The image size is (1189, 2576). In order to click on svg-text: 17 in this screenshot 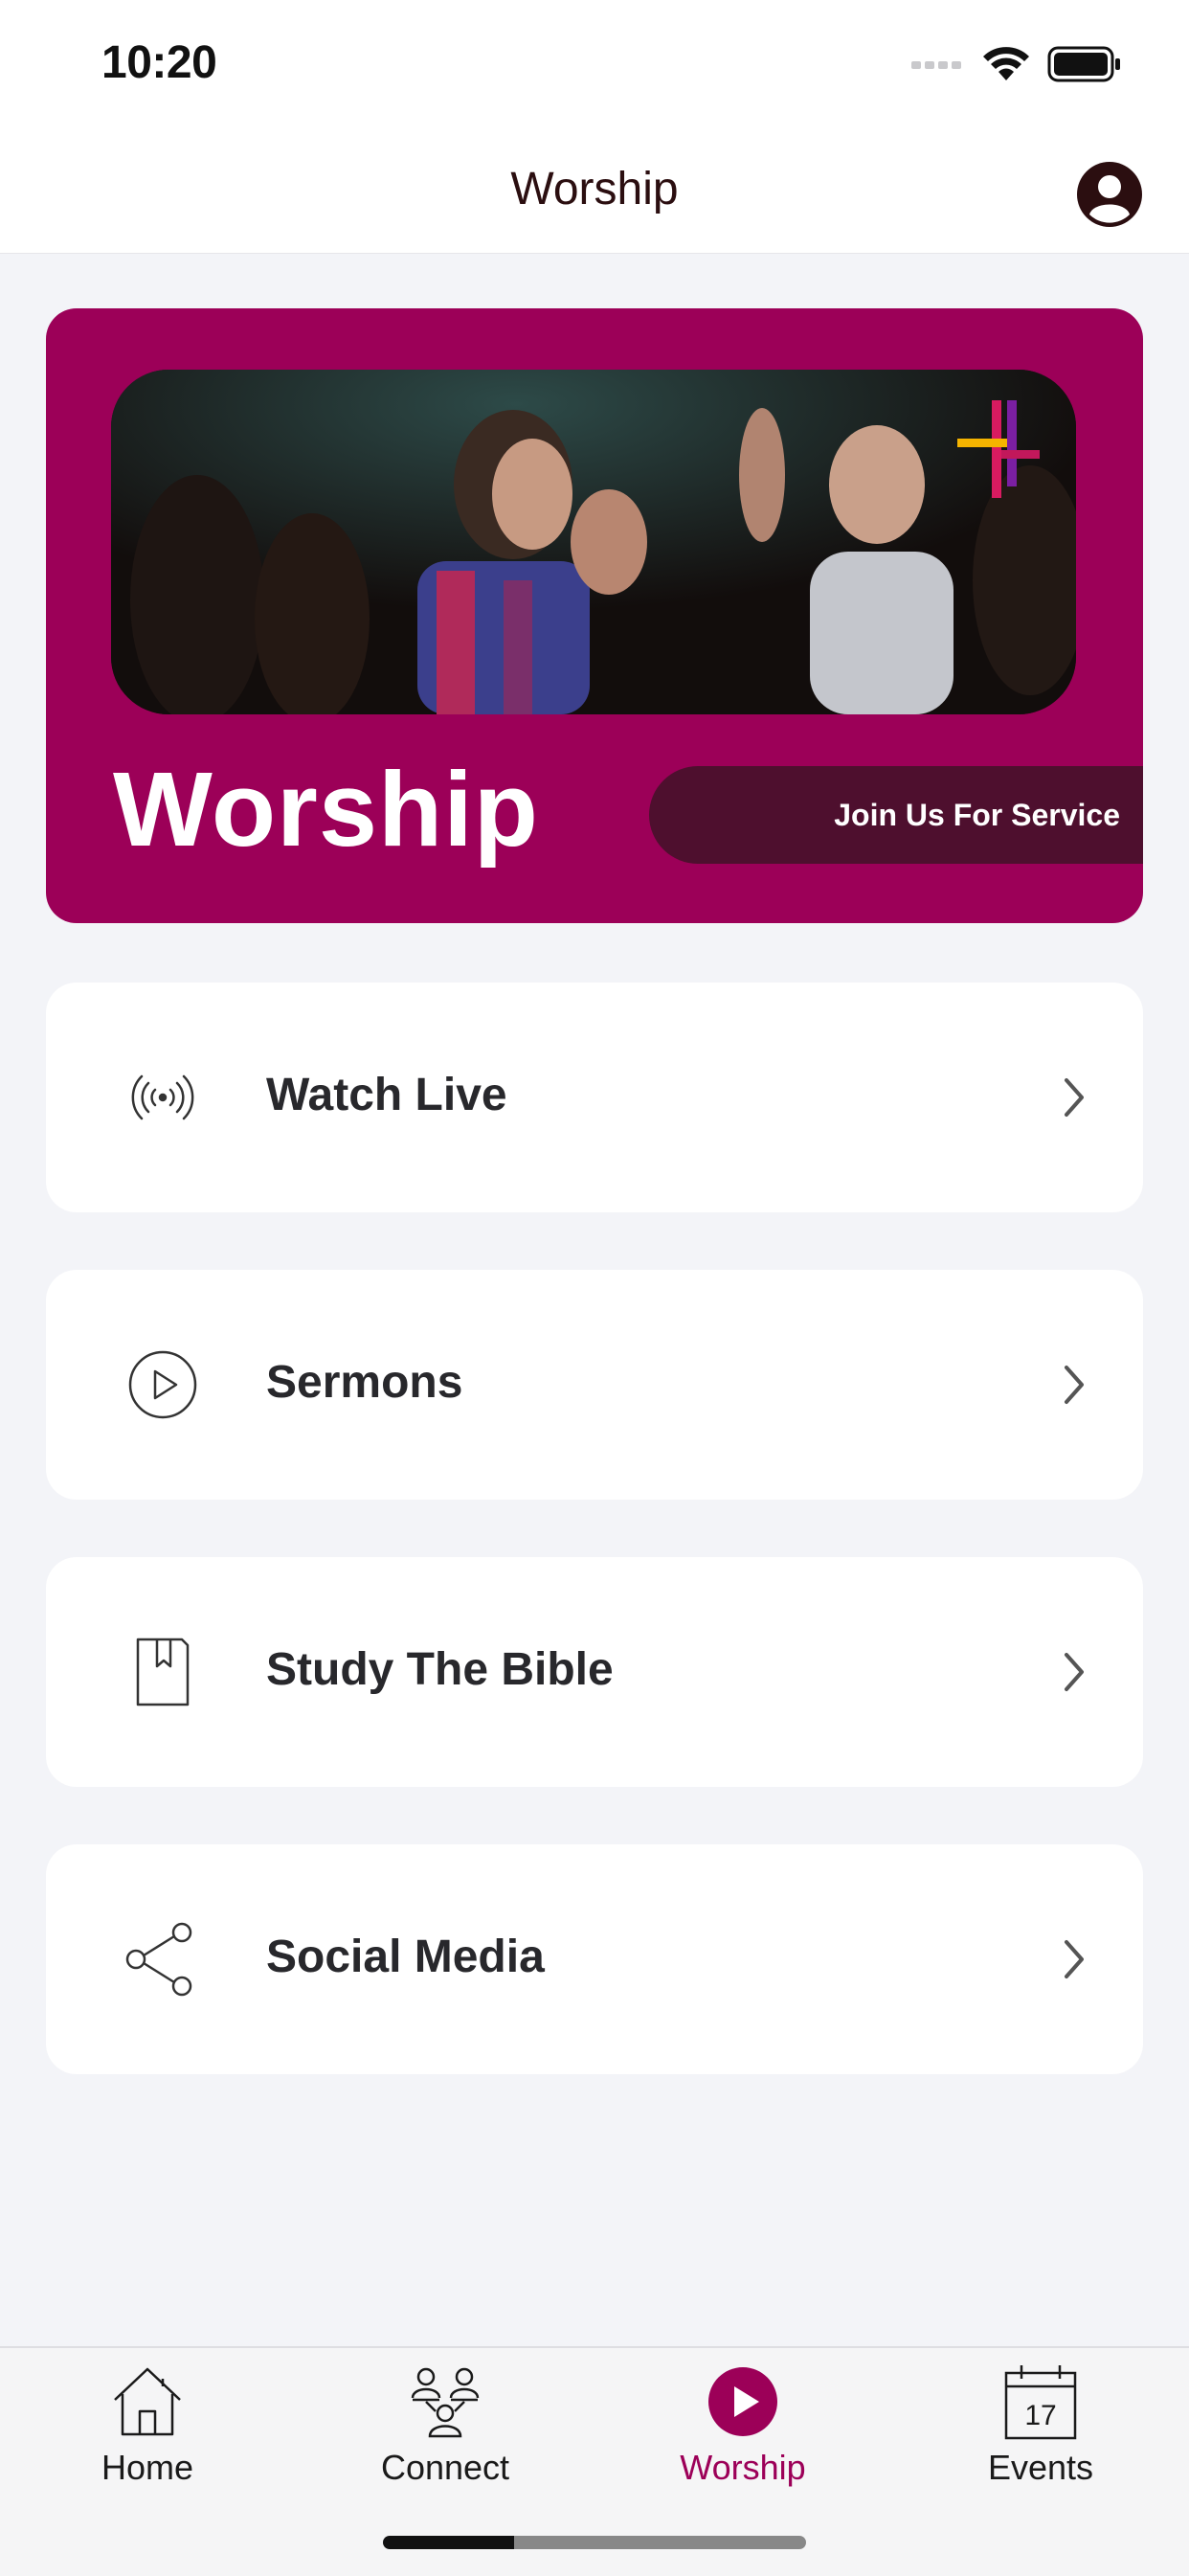, I will do `click(1040, 2415)`.